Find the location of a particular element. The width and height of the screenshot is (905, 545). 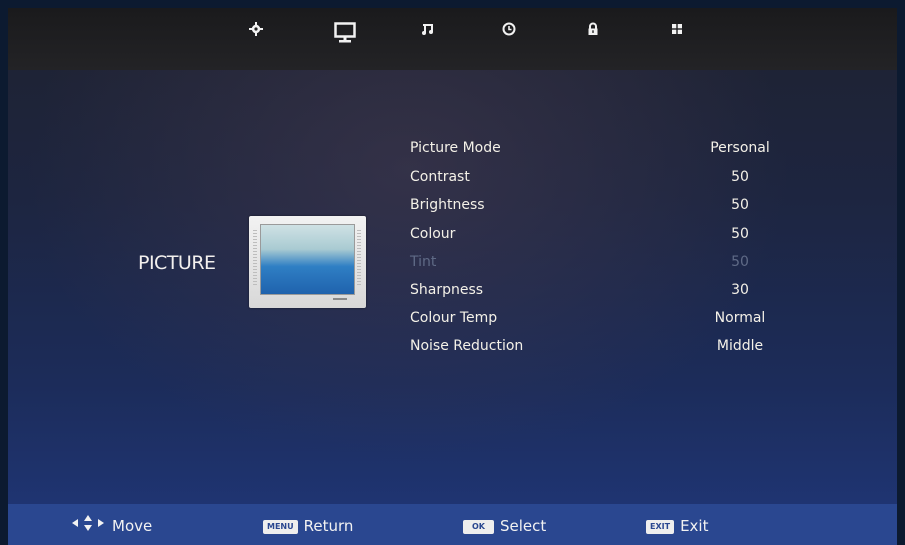

hint-return-label: Return is located at coordinates (328, 526).